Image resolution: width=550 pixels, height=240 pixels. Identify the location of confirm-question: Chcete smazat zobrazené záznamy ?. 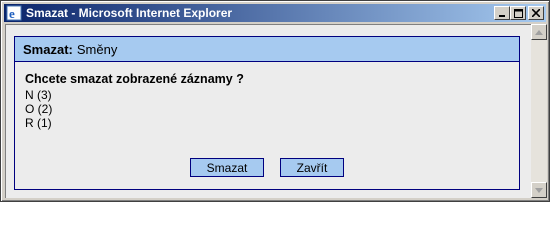
(134, 79).